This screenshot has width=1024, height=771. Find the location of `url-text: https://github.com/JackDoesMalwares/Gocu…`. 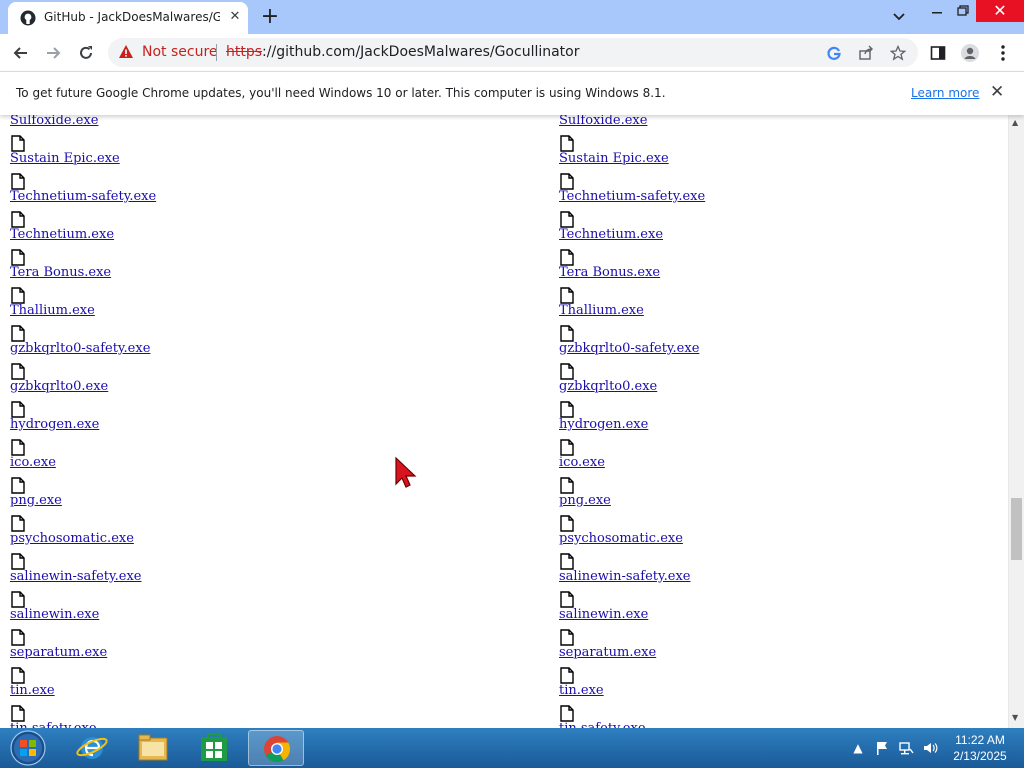

url-text: https://github.com/JackDoesMalwares/Gocu… is located at coordinates (403, 52).